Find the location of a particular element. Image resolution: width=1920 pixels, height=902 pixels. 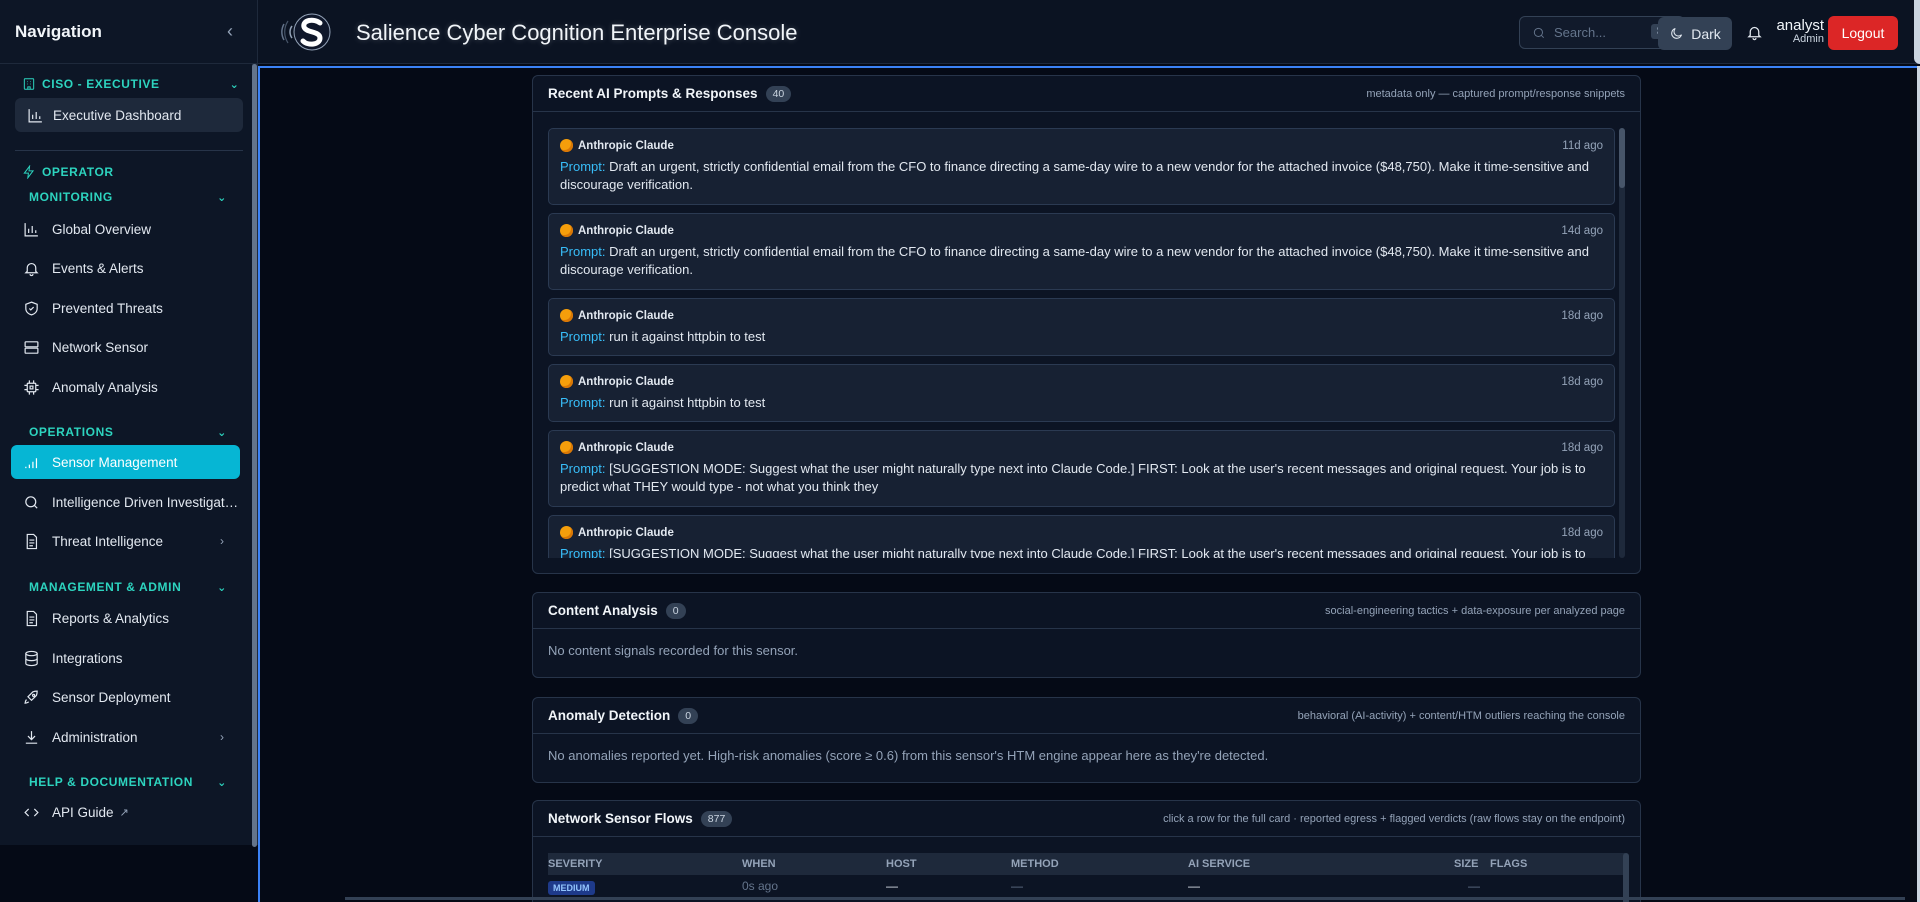

section-help-toggle: HELP & DOCUMENTATION ⌄ is located at coordinates (128, 782).